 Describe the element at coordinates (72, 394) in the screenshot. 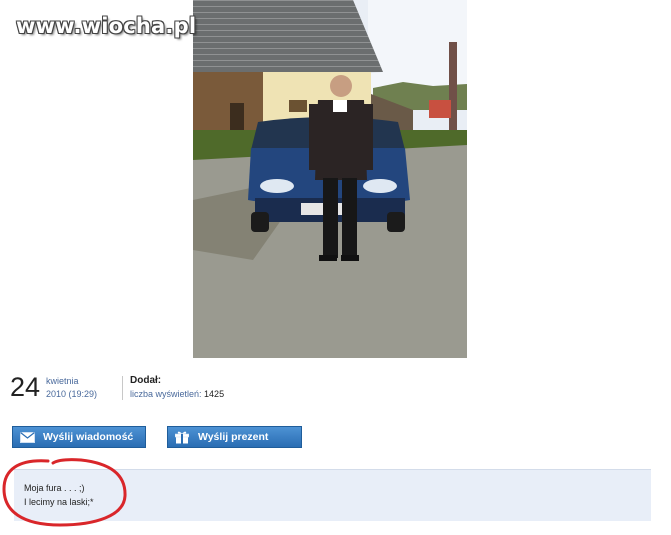

I see `post-date-year-time: 2010 (19:29)` at that location.